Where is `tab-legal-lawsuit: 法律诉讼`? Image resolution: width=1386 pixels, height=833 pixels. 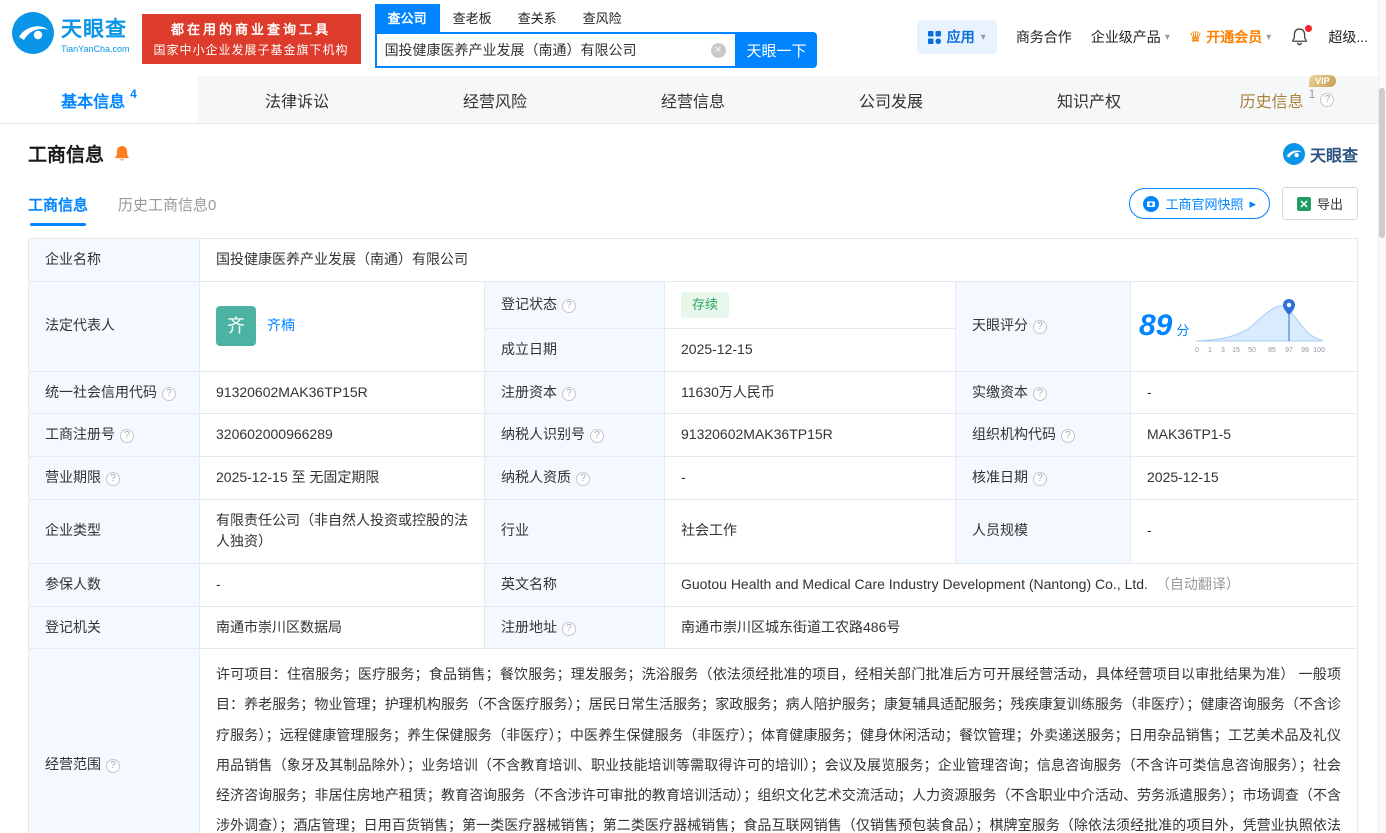 tab-legal-lawsuit: 法律诉讼 is located at coordinates (297, 99).